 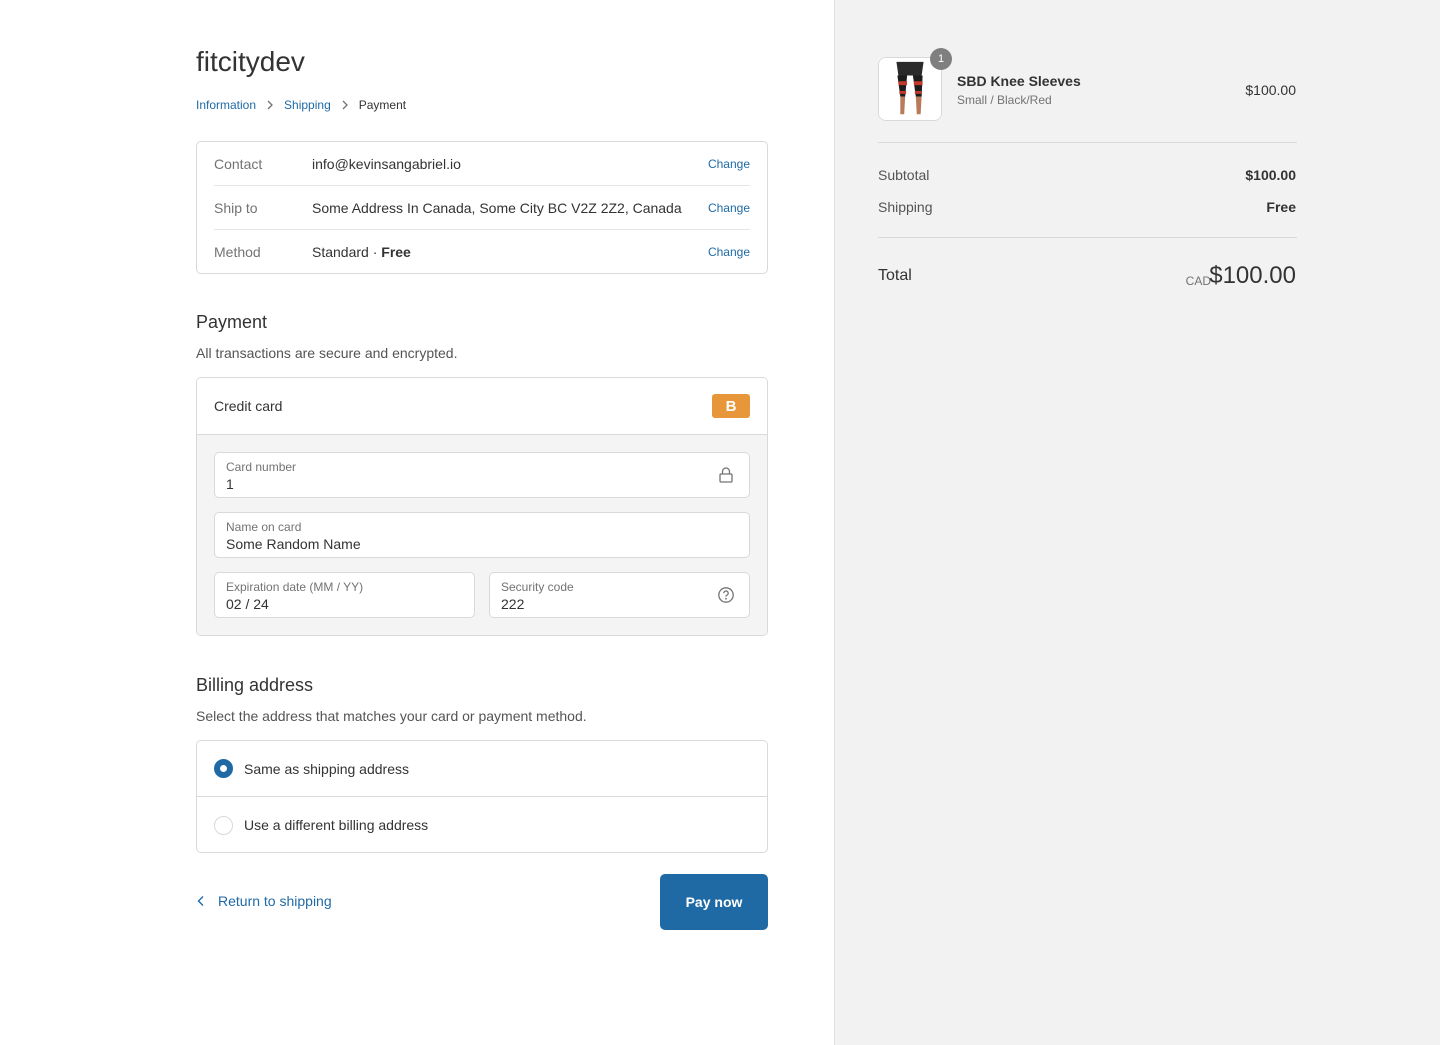 I want to click on gateway-logo-icon: B, so click(x=731, y=406).